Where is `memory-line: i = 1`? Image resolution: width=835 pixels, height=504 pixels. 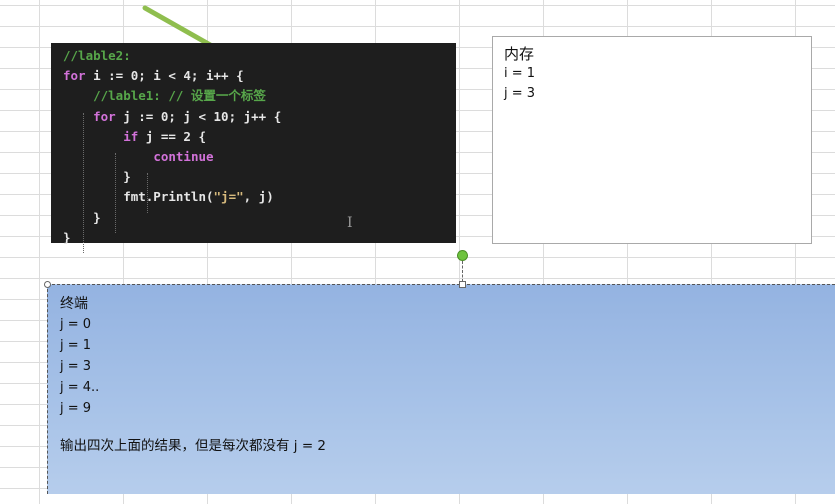
memory-line: i = 1 is located at coordinates (520, 73).